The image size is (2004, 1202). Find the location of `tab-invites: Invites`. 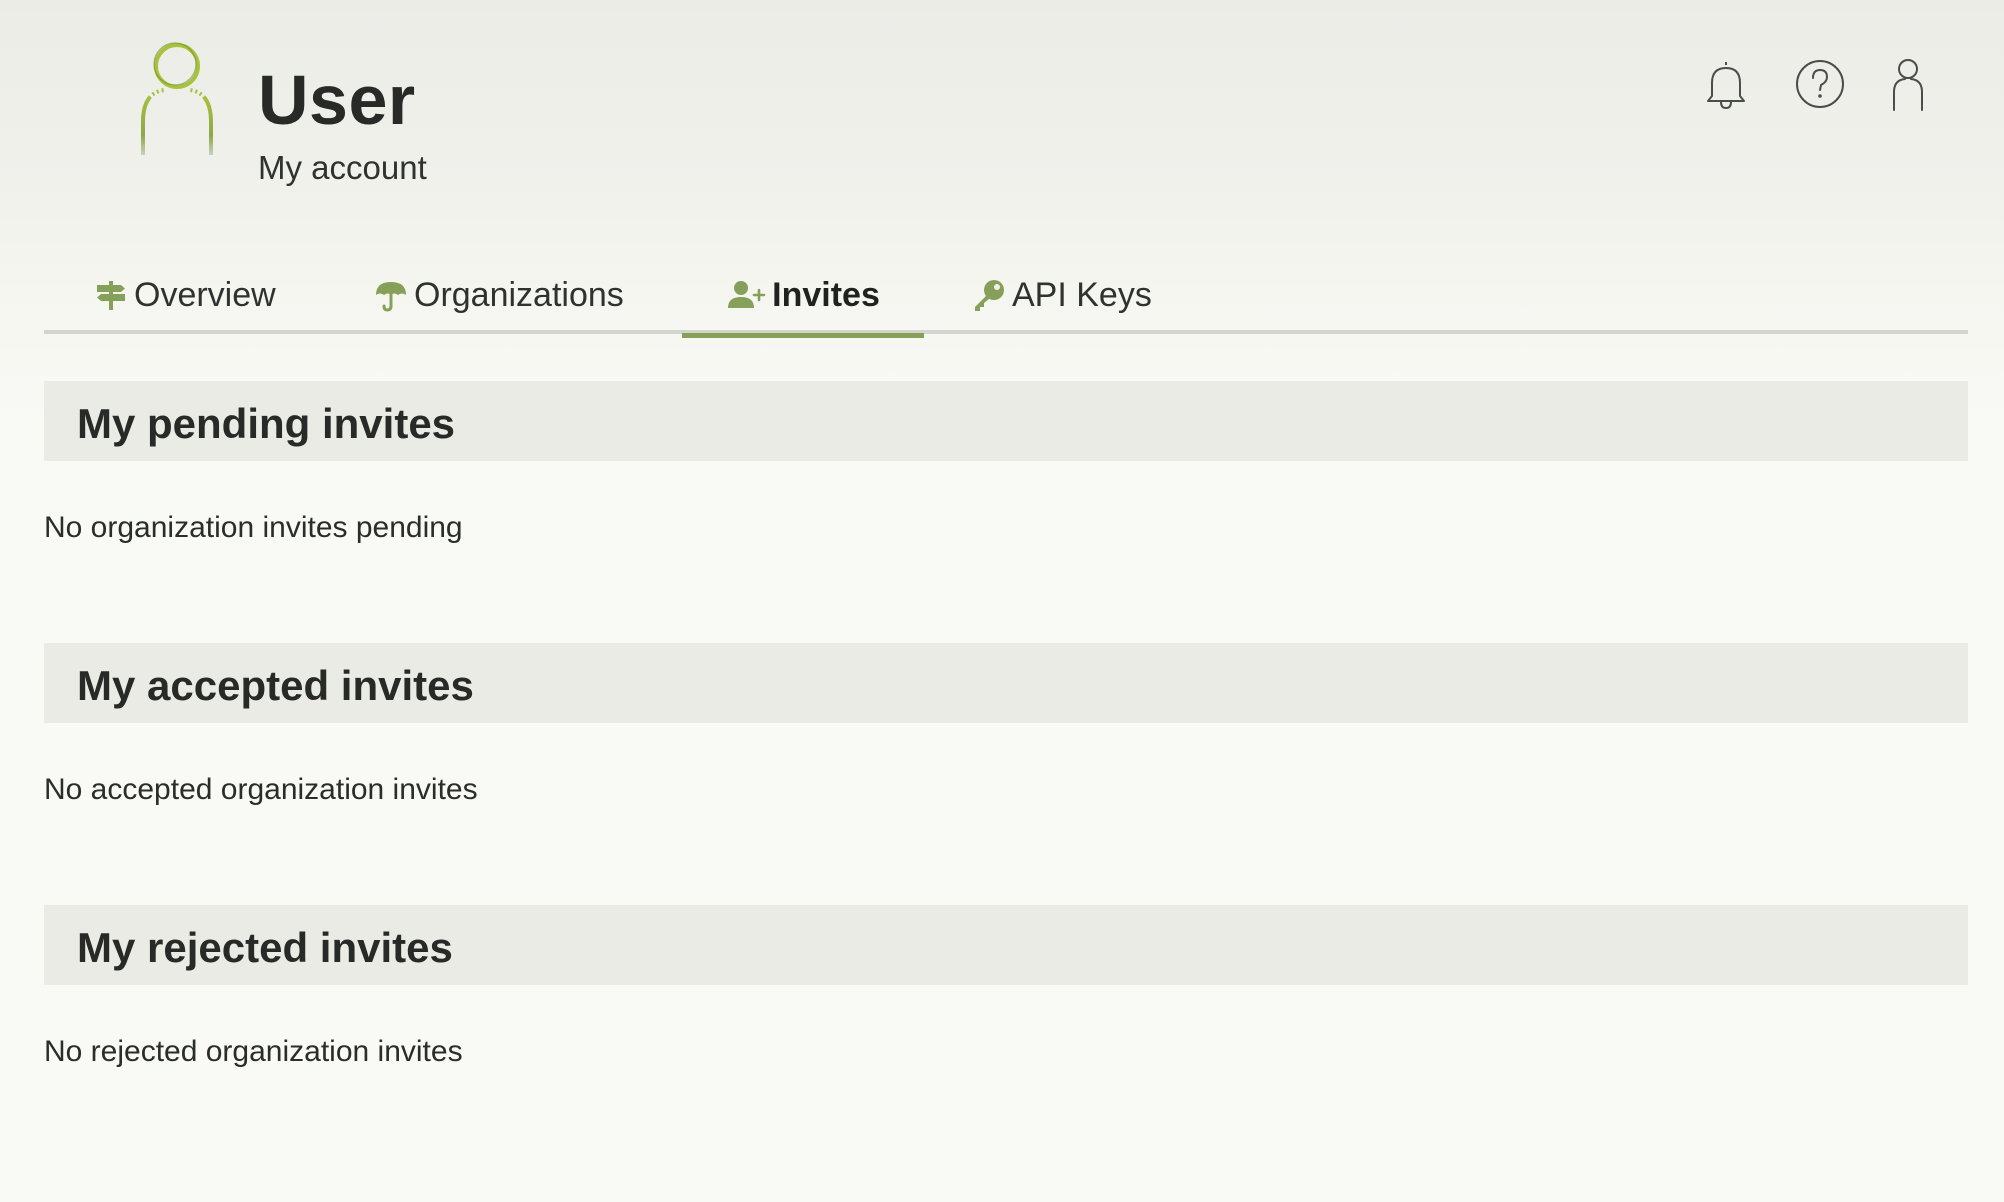

tab-invites: Invites is located at coordinates (803, 297).